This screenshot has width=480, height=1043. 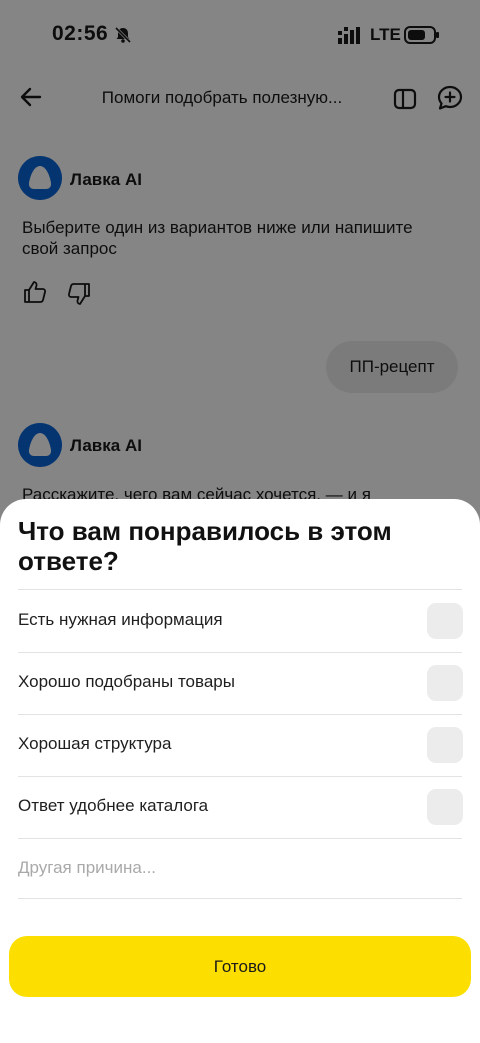 What do you see at coordinates (240, 868) in the screenshot?
I see `other-reason-input` at bounding box center [240, 868].